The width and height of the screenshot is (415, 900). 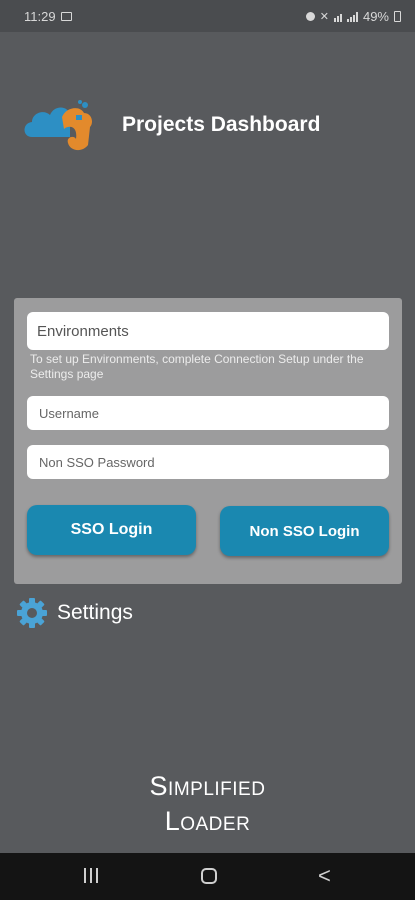 What do you see at coordinates (83, 331) in the screenshot?
I see `environments-label: Environments` at bounding box center [83, 331].